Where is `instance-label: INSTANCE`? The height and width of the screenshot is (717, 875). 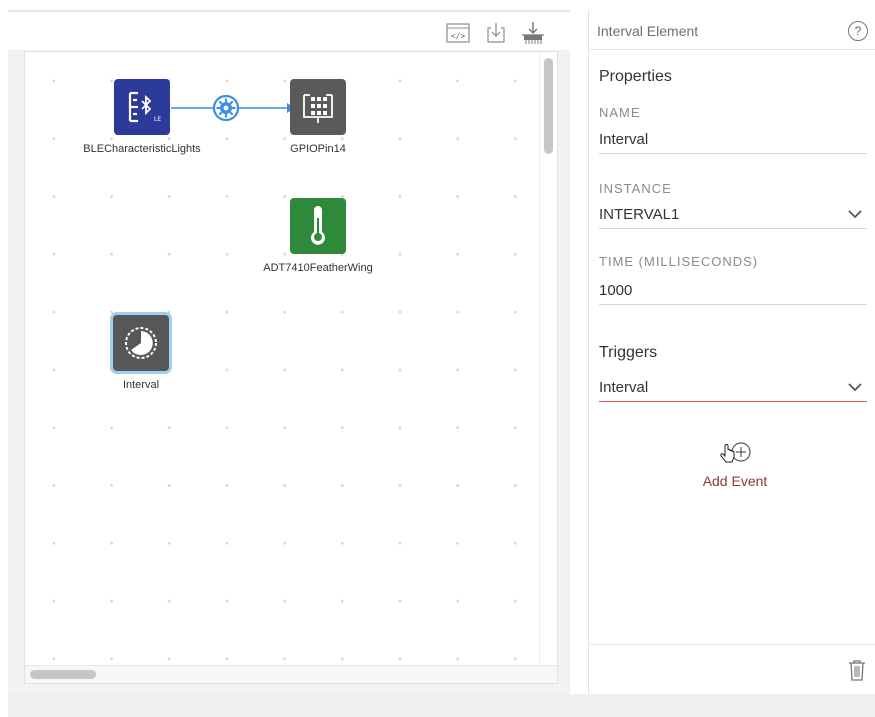
instance-label: INSTANCE is located at coordinates (635, 188).